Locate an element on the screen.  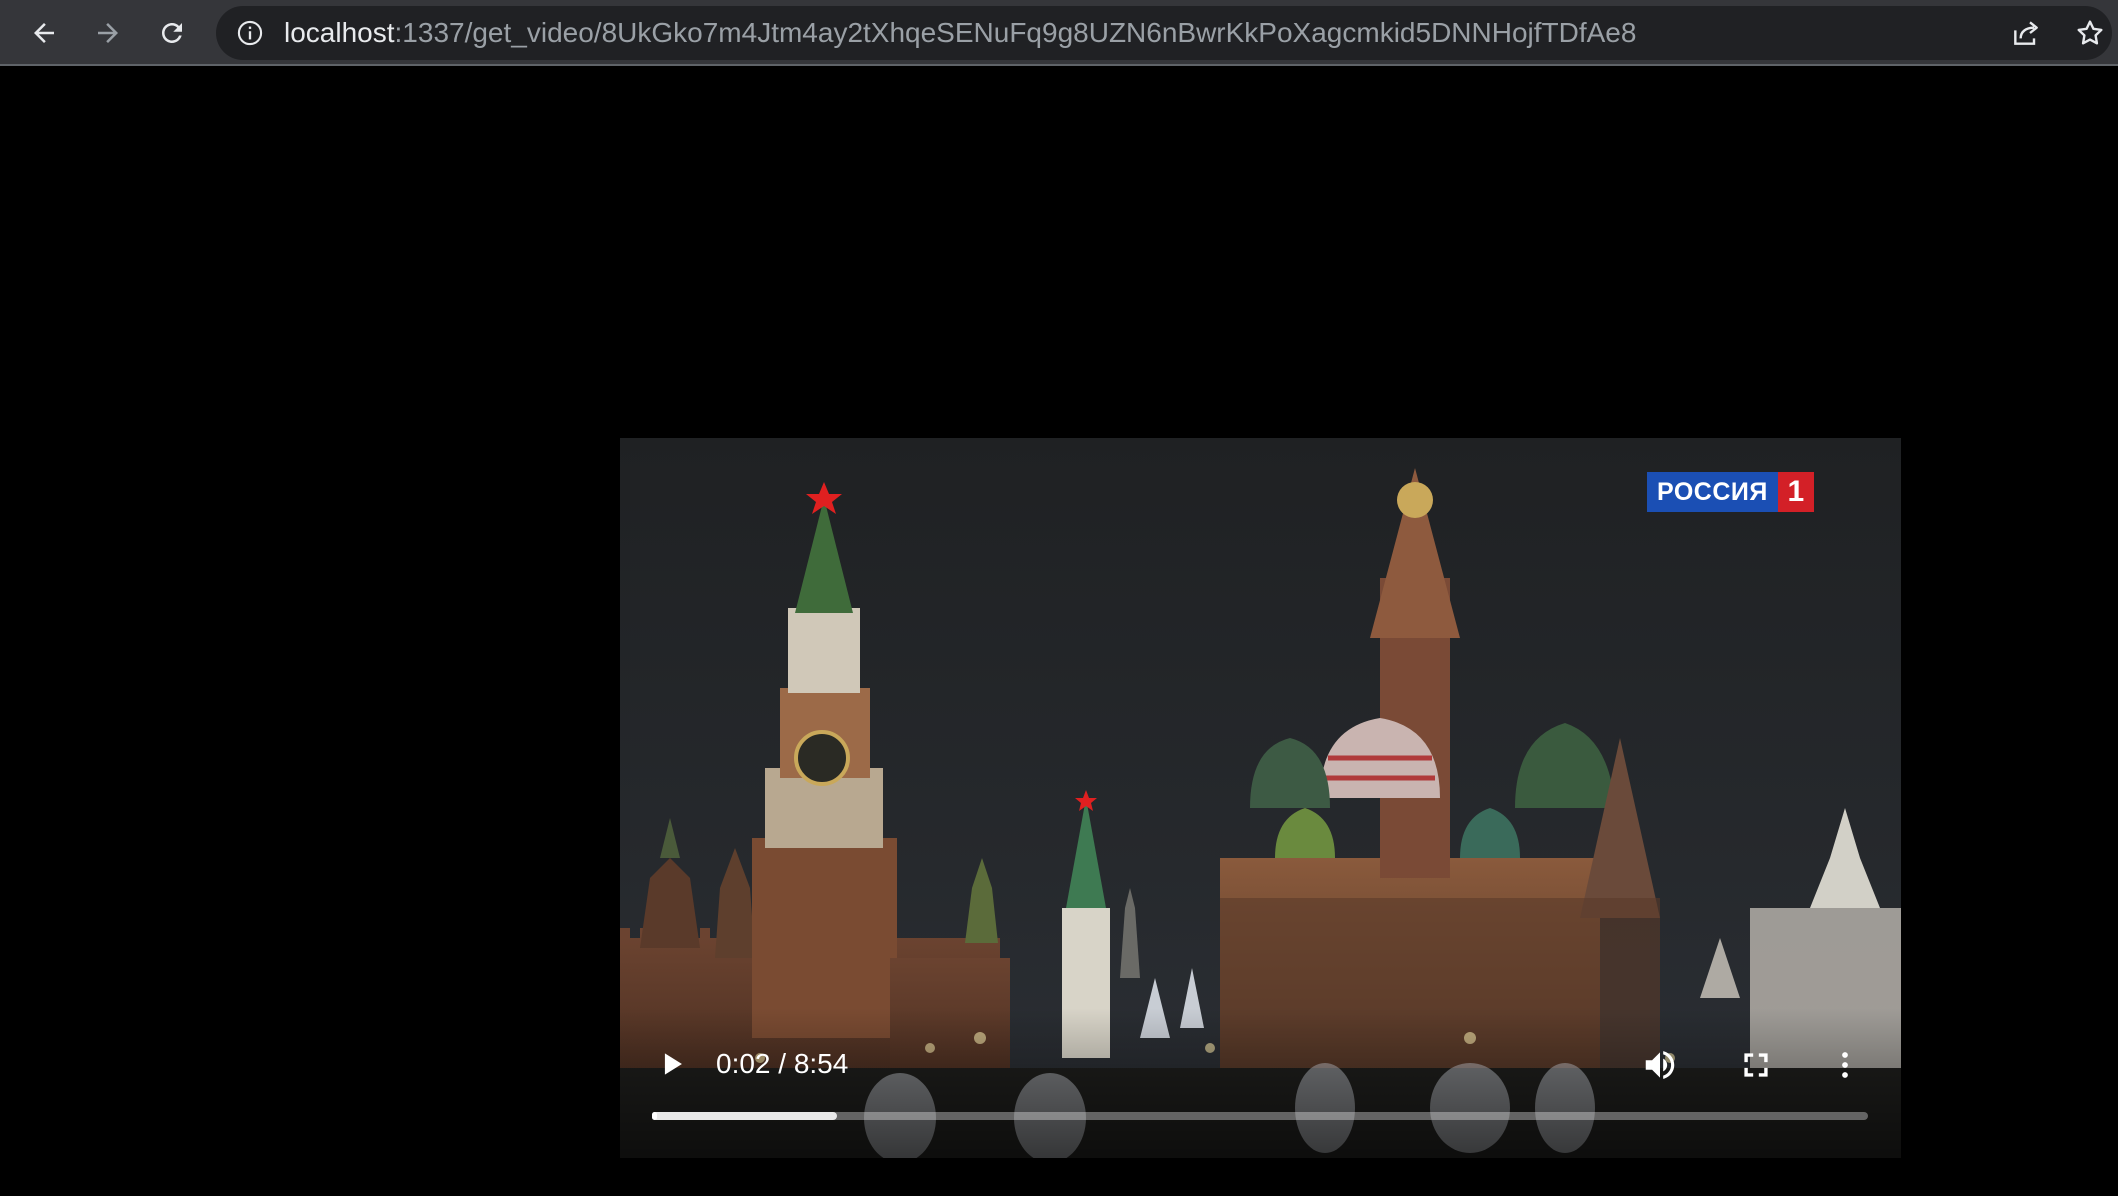
play-button is located at coordinates (672, 1064).